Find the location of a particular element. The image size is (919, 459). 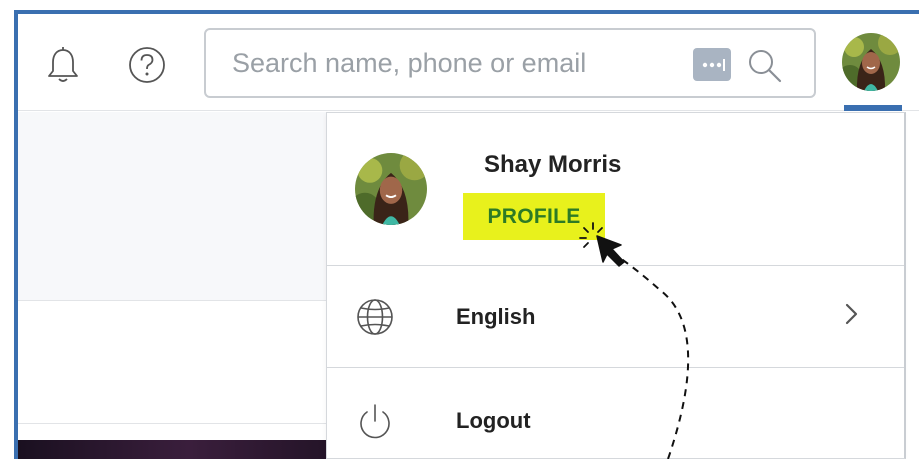

user-avatar-button is located at coordinates (871, 62).